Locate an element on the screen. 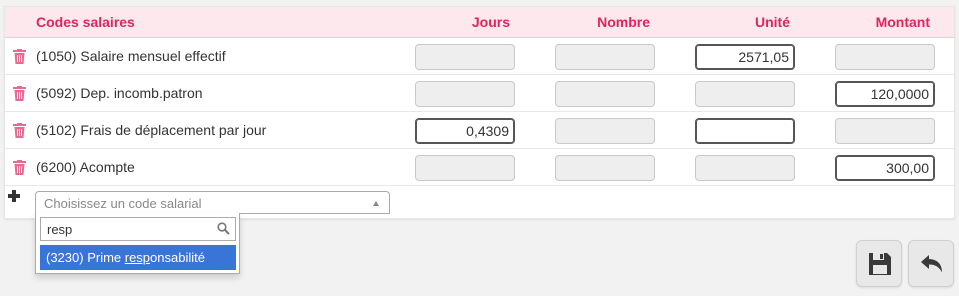 This screenshot has height=296, width=959. search-icon is located at coordinates (223, 228).